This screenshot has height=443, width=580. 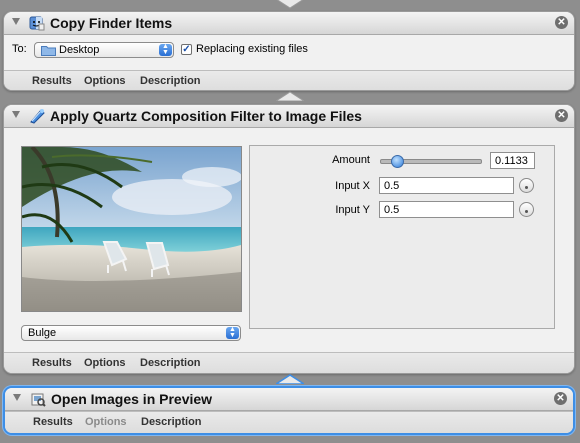 What do you see at coordinates (289, 399) in the screenshot?
I see `action-header: Open Images in Preview ✕` at bounding box center [289, 399].